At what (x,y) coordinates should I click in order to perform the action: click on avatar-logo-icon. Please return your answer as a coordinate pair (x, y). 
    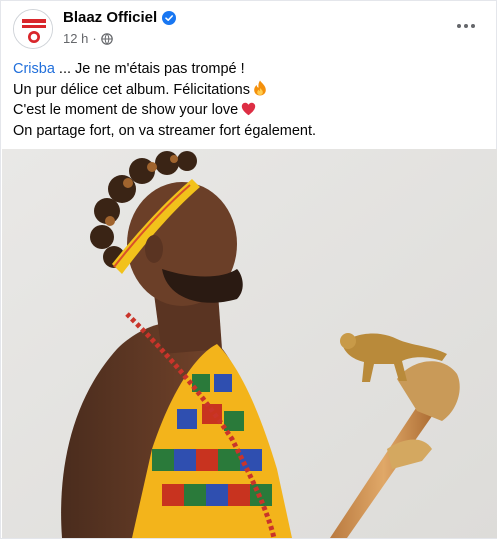
    Looking at the image, I should click on (33, 29).